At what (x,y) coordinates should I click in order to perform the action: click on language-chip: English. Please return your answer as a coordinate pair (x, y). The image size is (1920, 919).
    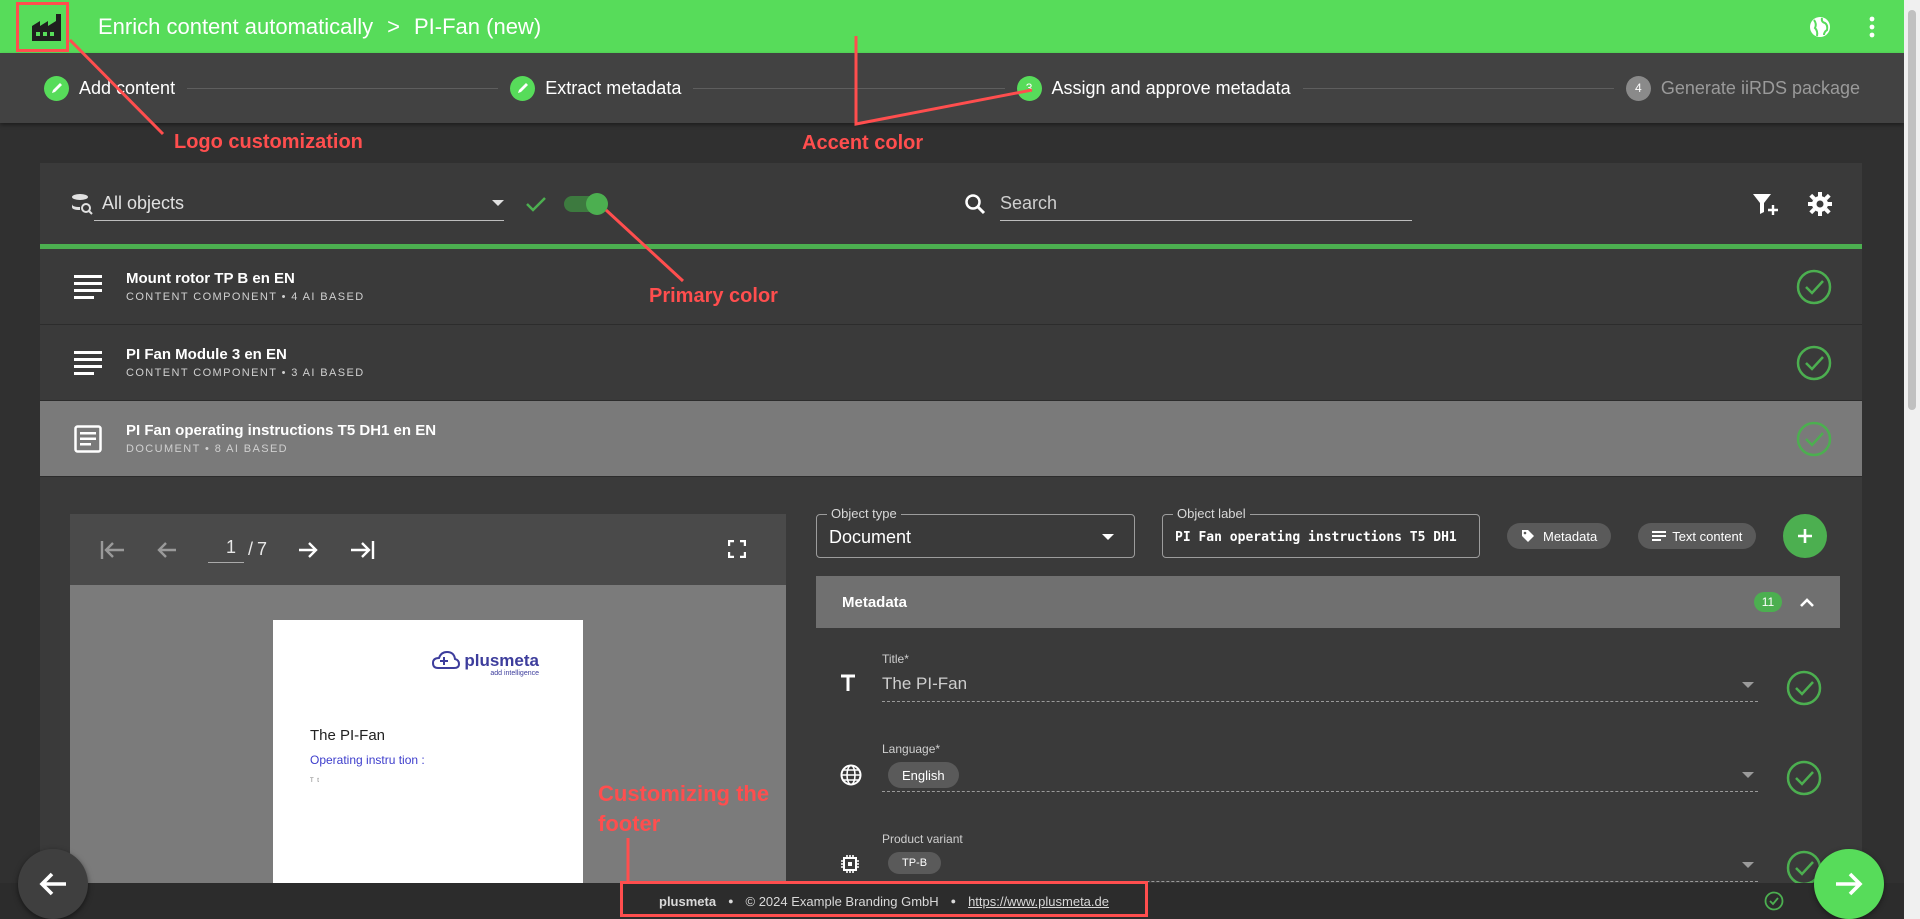
    Looking at the image, I should click on (923, 775).